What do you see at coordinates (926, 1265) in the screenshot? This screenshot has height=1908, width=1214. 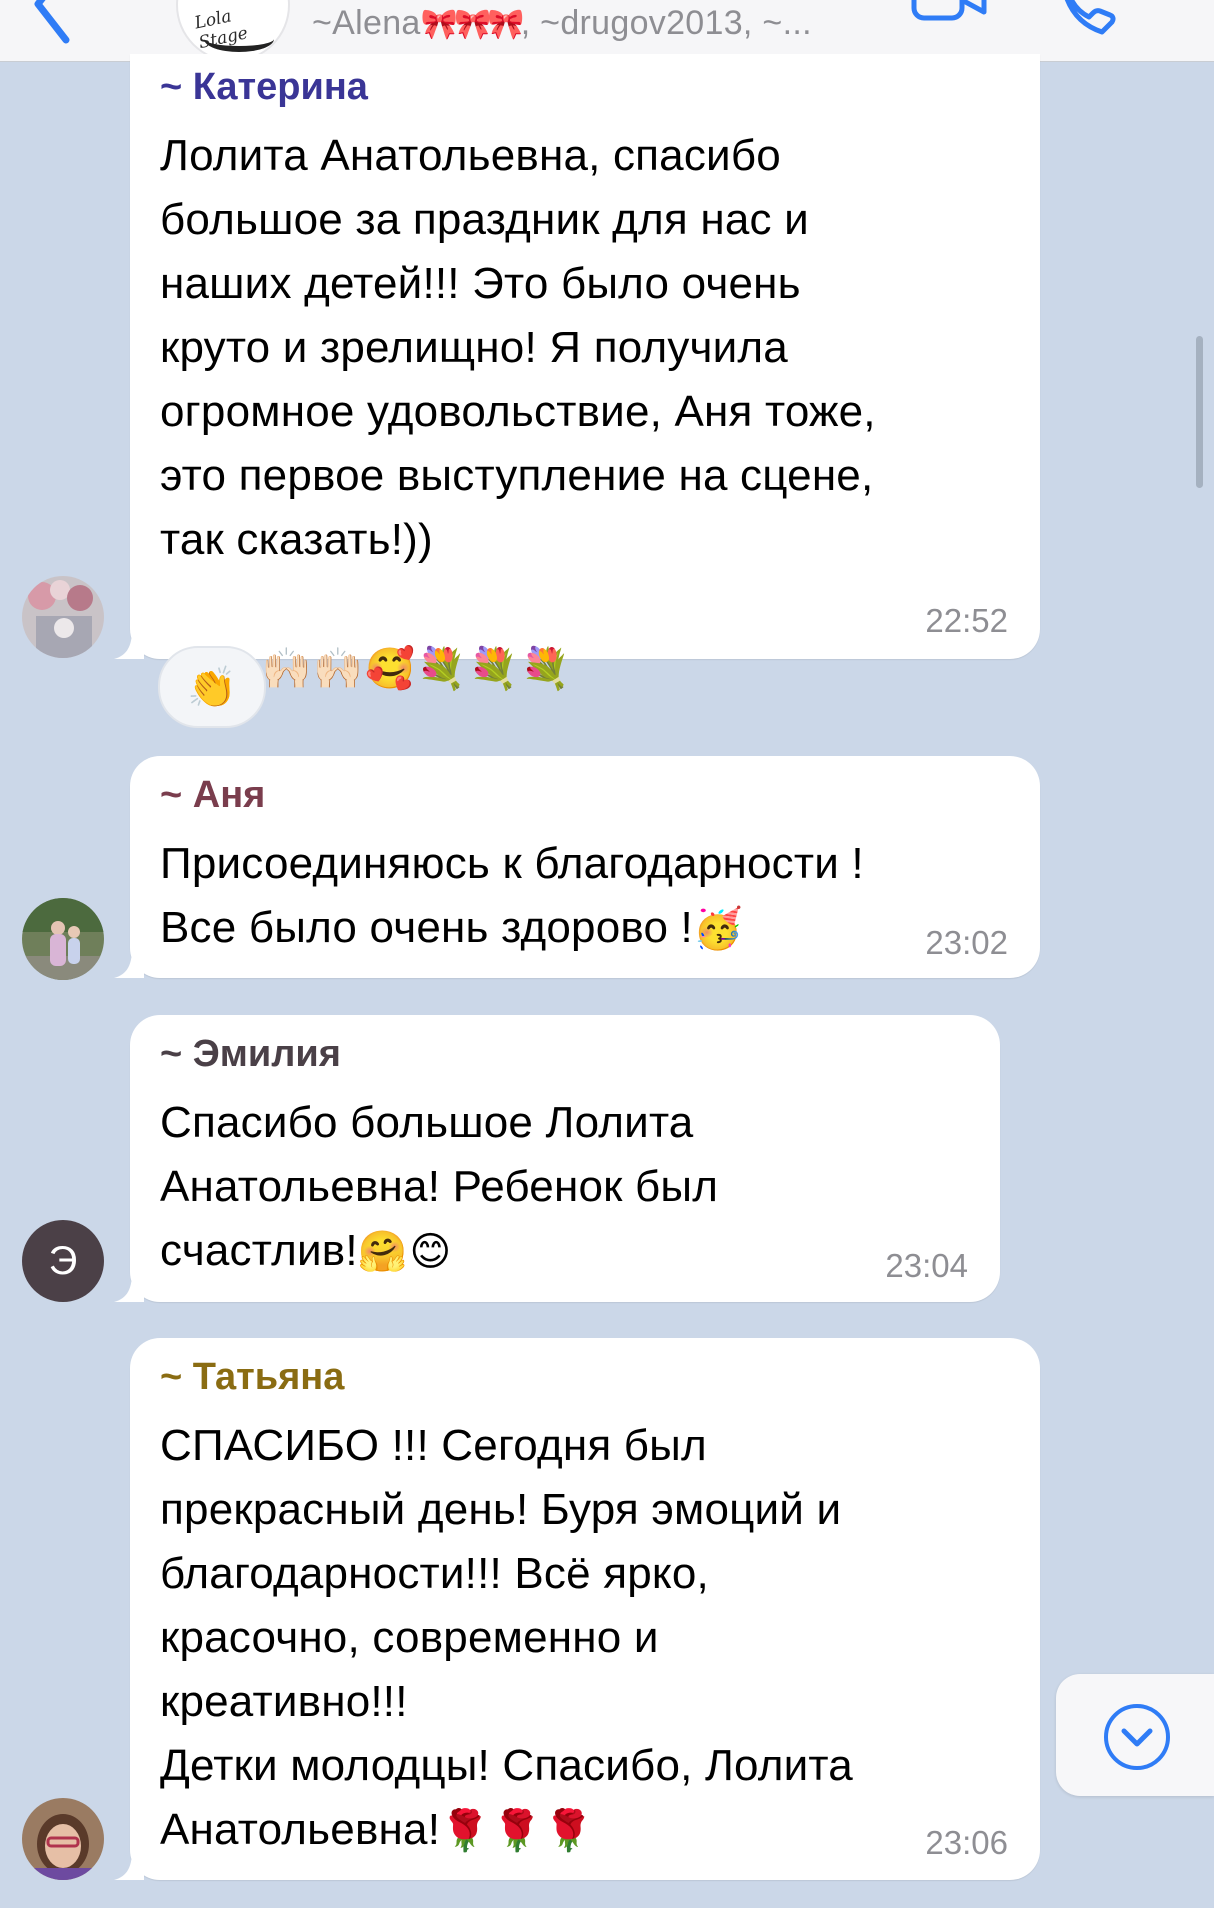 I see `message-time: 23:04` at bounding box center [926, 1265].